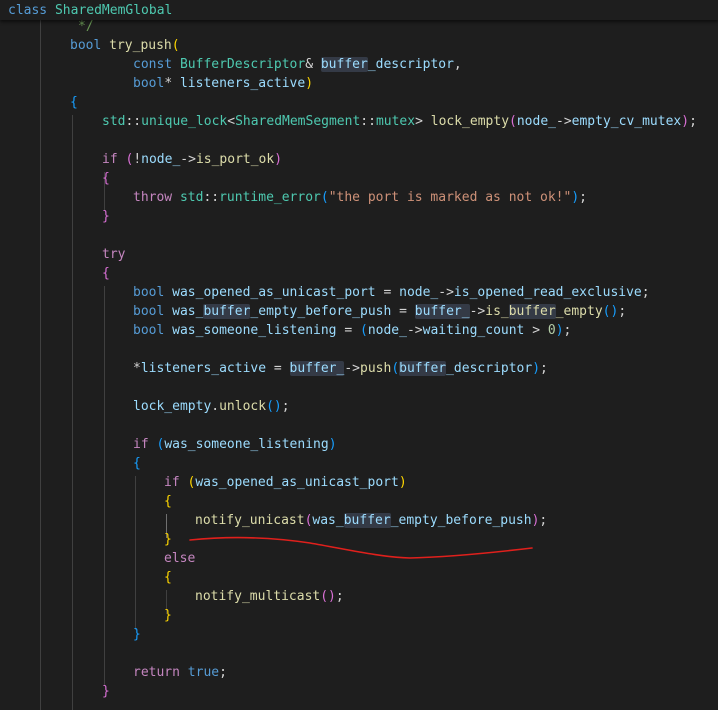 This screenshot has height=710, width=718. I want to click on red-scribble-underline, so click(361, 547).